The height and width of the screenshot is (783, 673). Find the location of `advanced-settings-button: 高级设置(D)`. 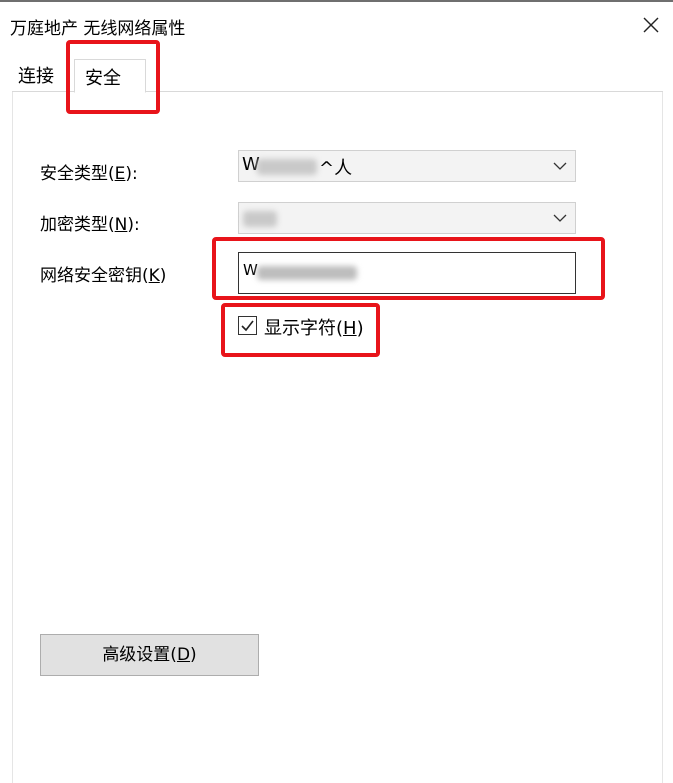

advanced-settings-button: 高级设置(D) is located at coordinates (149, 655).